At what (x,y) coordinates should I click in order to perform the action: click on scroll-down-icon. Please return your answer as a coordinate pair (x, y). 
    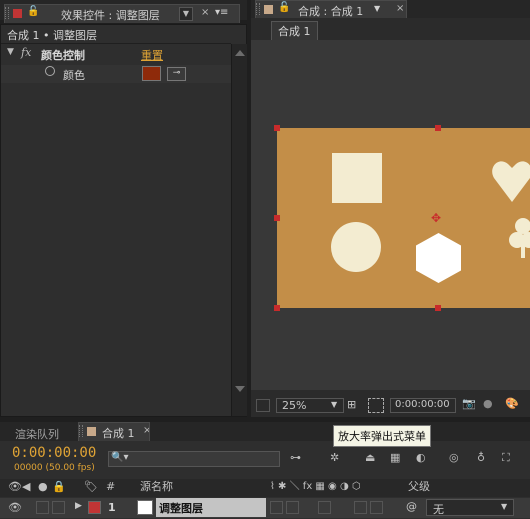
    Looking at the image, I should click on (240, 389).